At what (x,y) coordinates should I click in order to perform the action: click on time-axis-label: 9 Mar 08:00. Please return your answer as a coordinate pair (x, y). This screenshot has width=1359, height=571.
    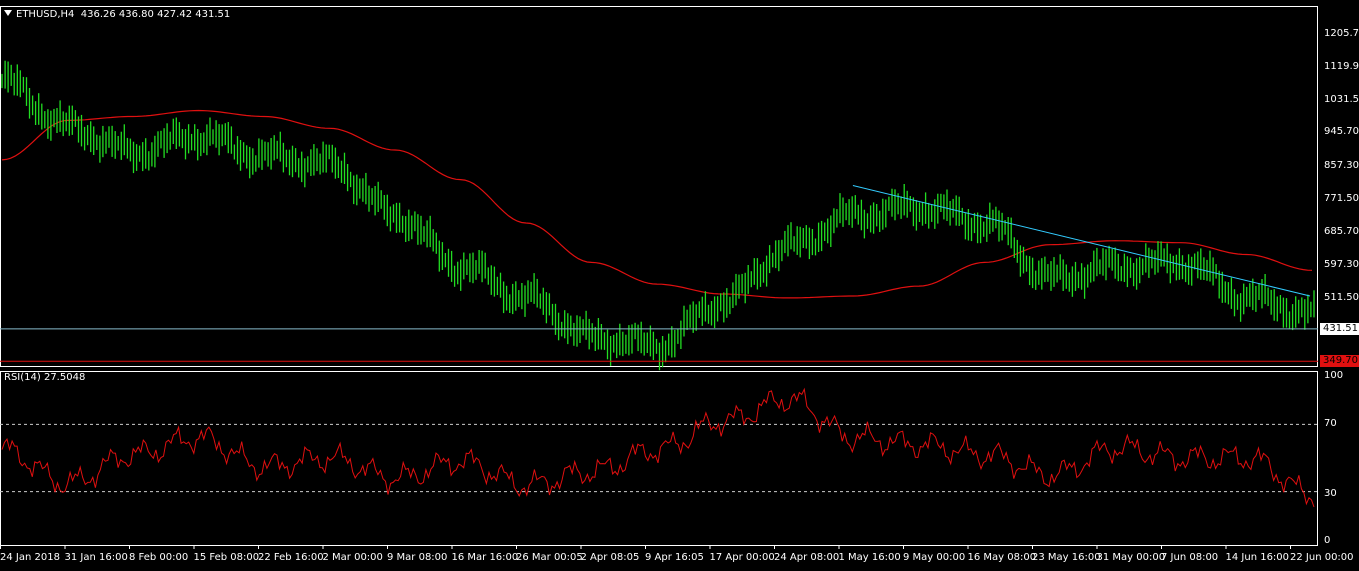
    Looking at the image, I should click on (417, 557).